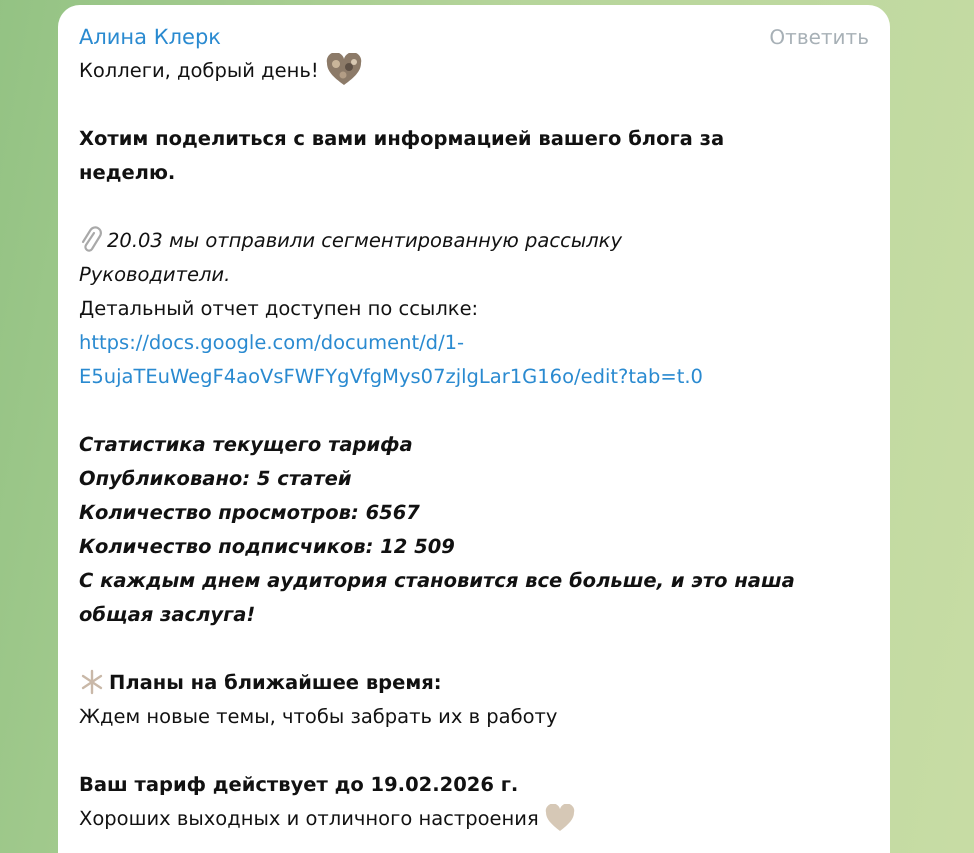 This screenshot has width=974, height=853. What do you see at coordinates (278, 308) in the screenshot?
I see `message-text: Детальный отчет доступен по ссылке:` at bounding box center [278, 308].